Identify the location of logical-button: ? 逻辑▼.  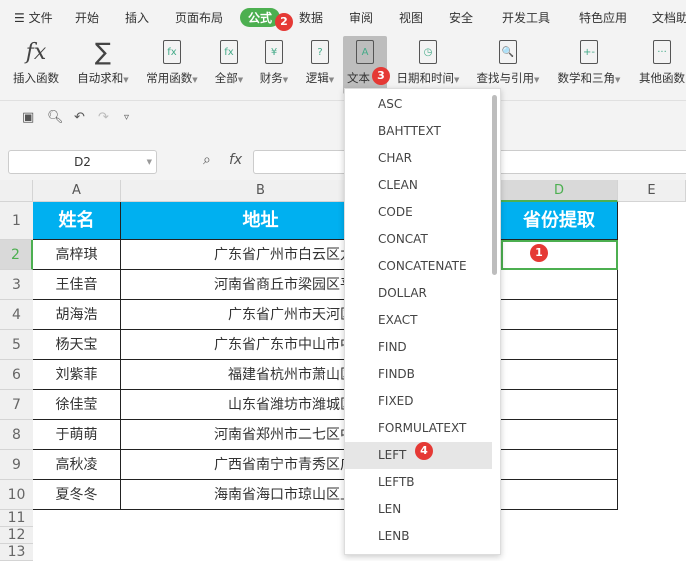
(320, 63).